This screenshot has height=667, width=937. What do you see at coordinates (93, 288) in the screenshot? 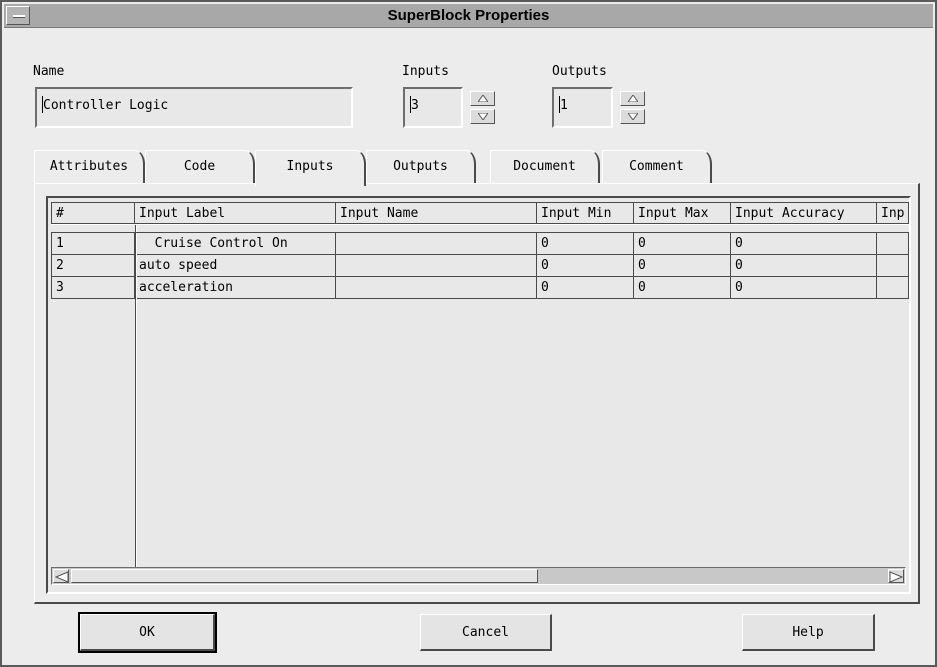
I see `table-cell: 3` at bounding box center [93, 288].